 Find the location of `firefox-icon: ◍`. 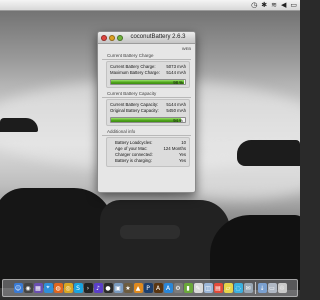

firefox-icon: ◍ is located at coordinates (58, 288).